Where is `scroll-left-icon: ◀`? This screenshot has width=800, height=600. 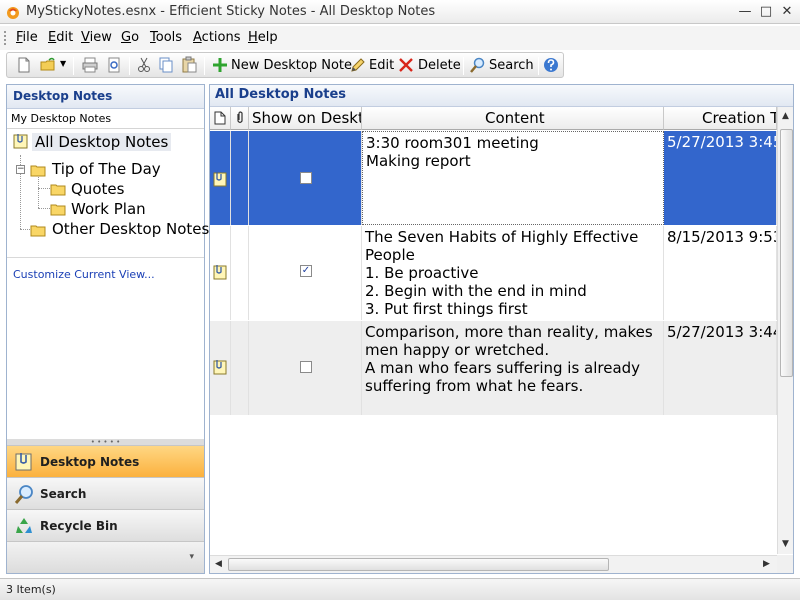 scroll-left-icon: ◀ is located at coordinates (218, 564).